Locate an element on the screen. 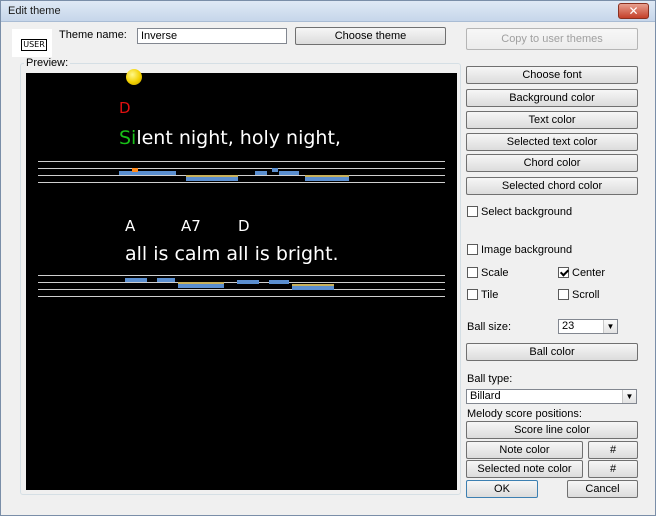  copy-to-user-themes-button: Copy to user themes is located at coordinates (552, 39).